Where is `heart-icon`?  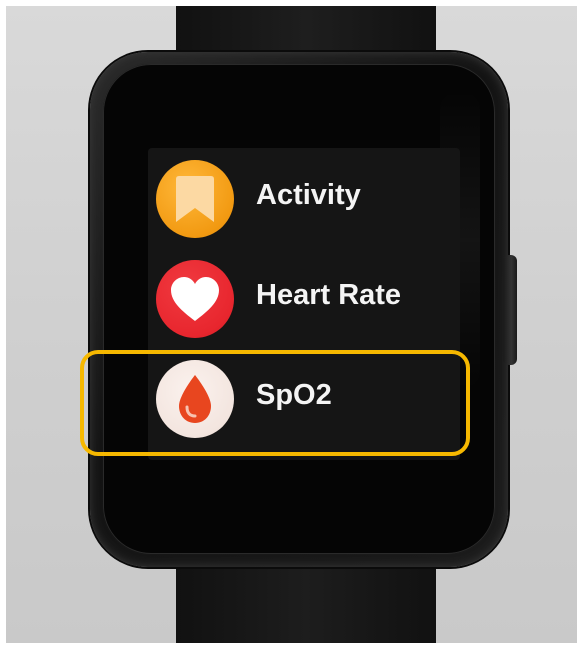
heart-icon is located at coordinates (195, 299).